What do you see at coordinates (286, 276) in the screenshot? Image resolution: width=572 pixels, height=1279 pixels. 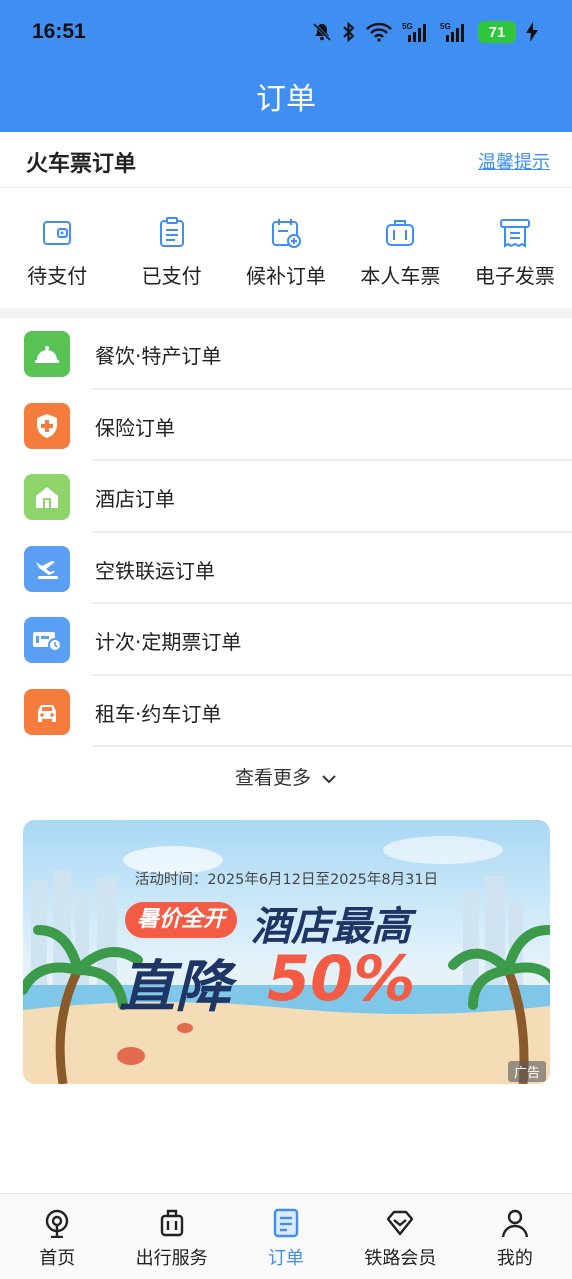 I see `quick-label: 候补订单` at bounding box center [286, 276].